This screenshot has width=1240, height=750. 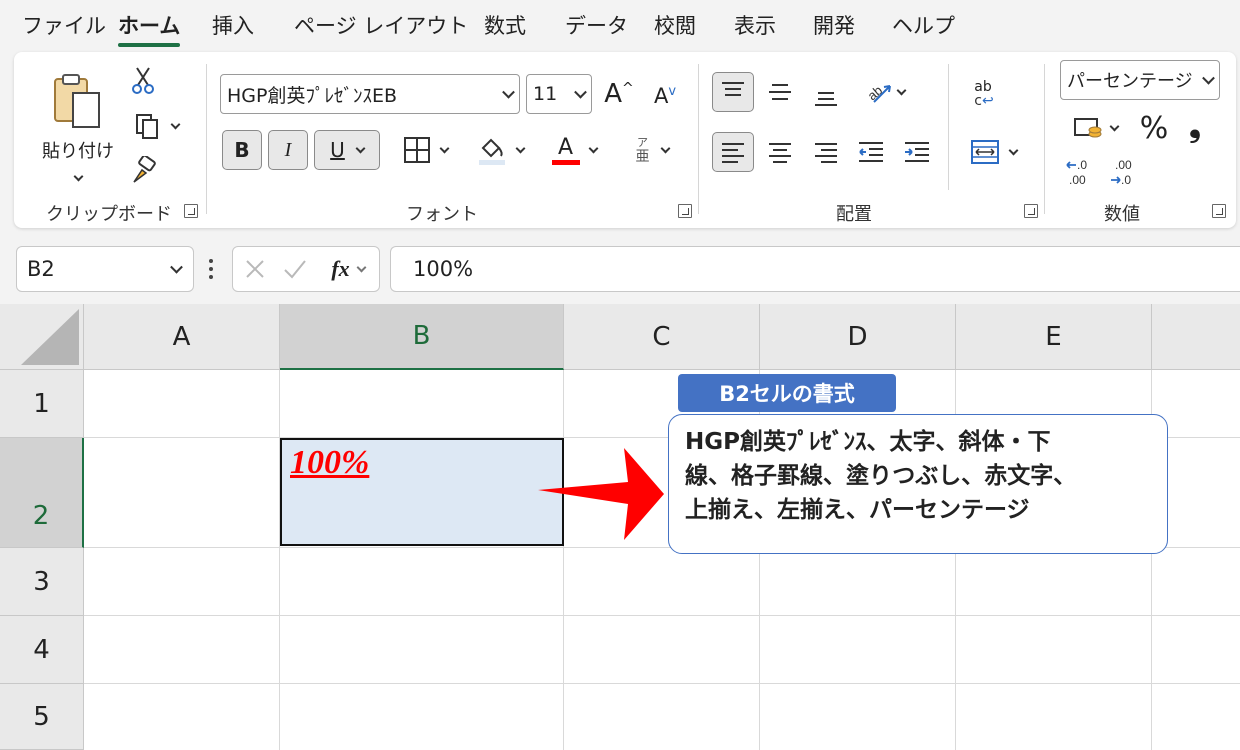 What do you see at coordinates (619, 94) in the screenshot?
I see `increase-font-size-button: A^` at bounding box center [619, 94].